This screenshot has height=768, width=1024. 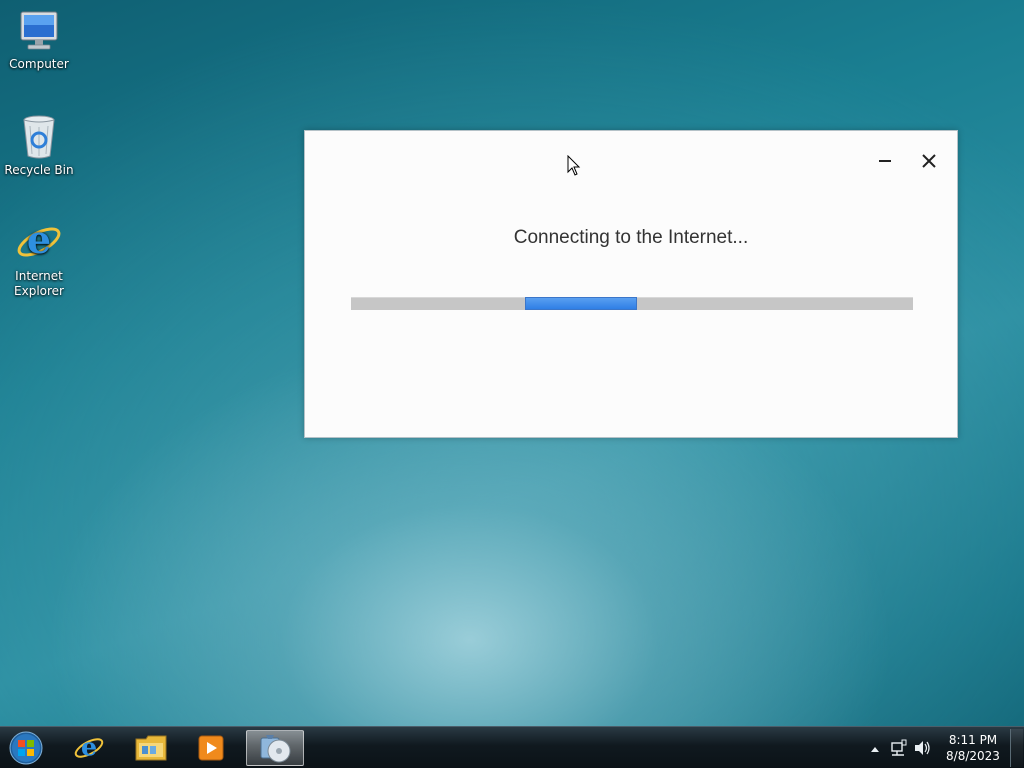 I want to click on taskbar-media-player, so click(x=211, y=748).